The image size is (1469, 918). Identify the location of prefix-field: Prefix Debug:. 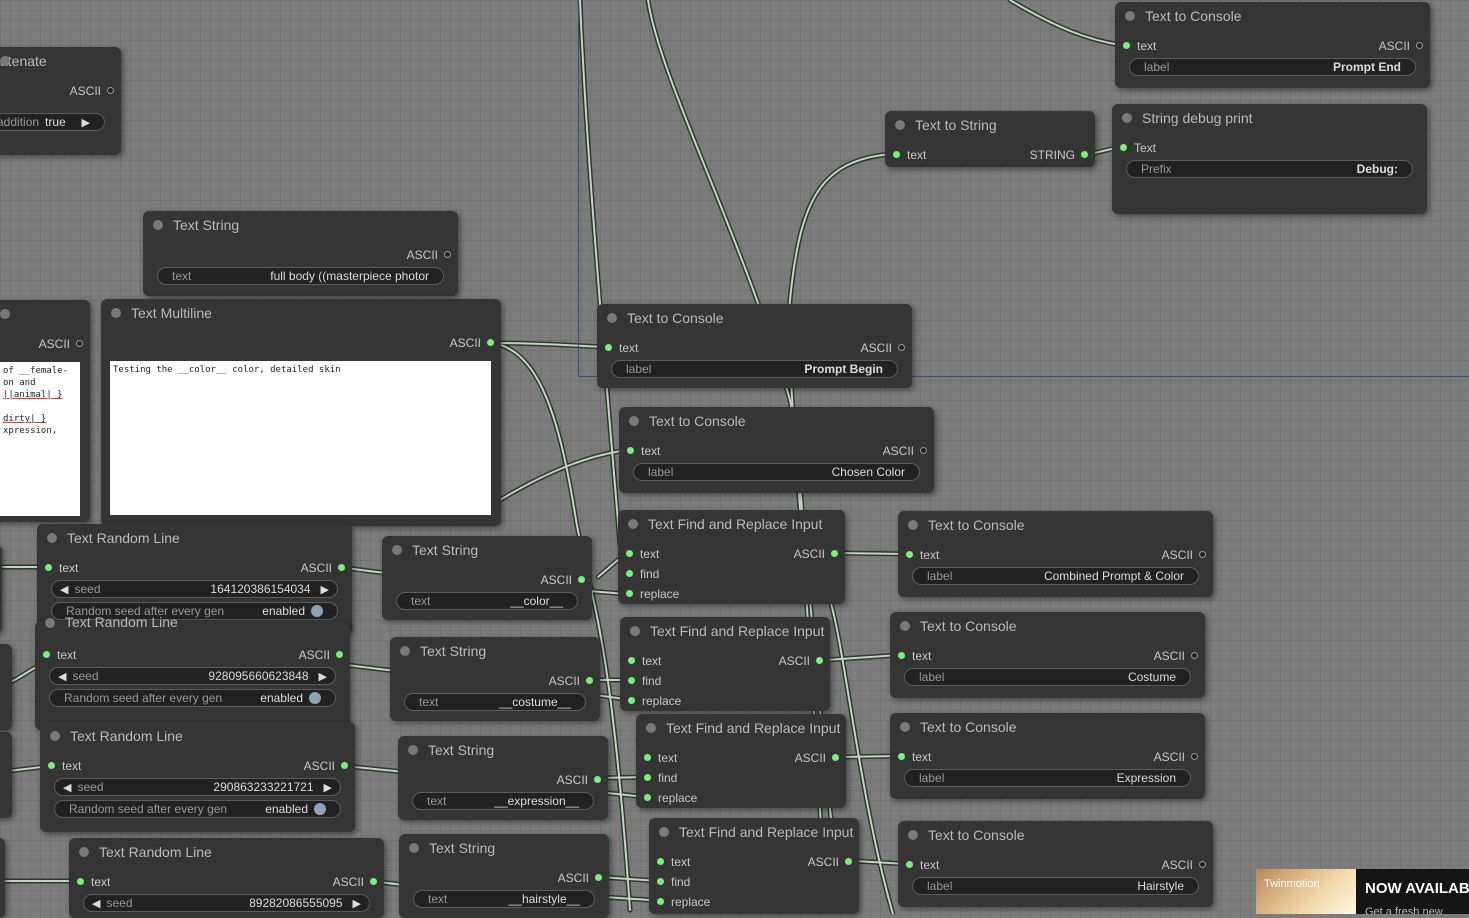
(1269, 169).